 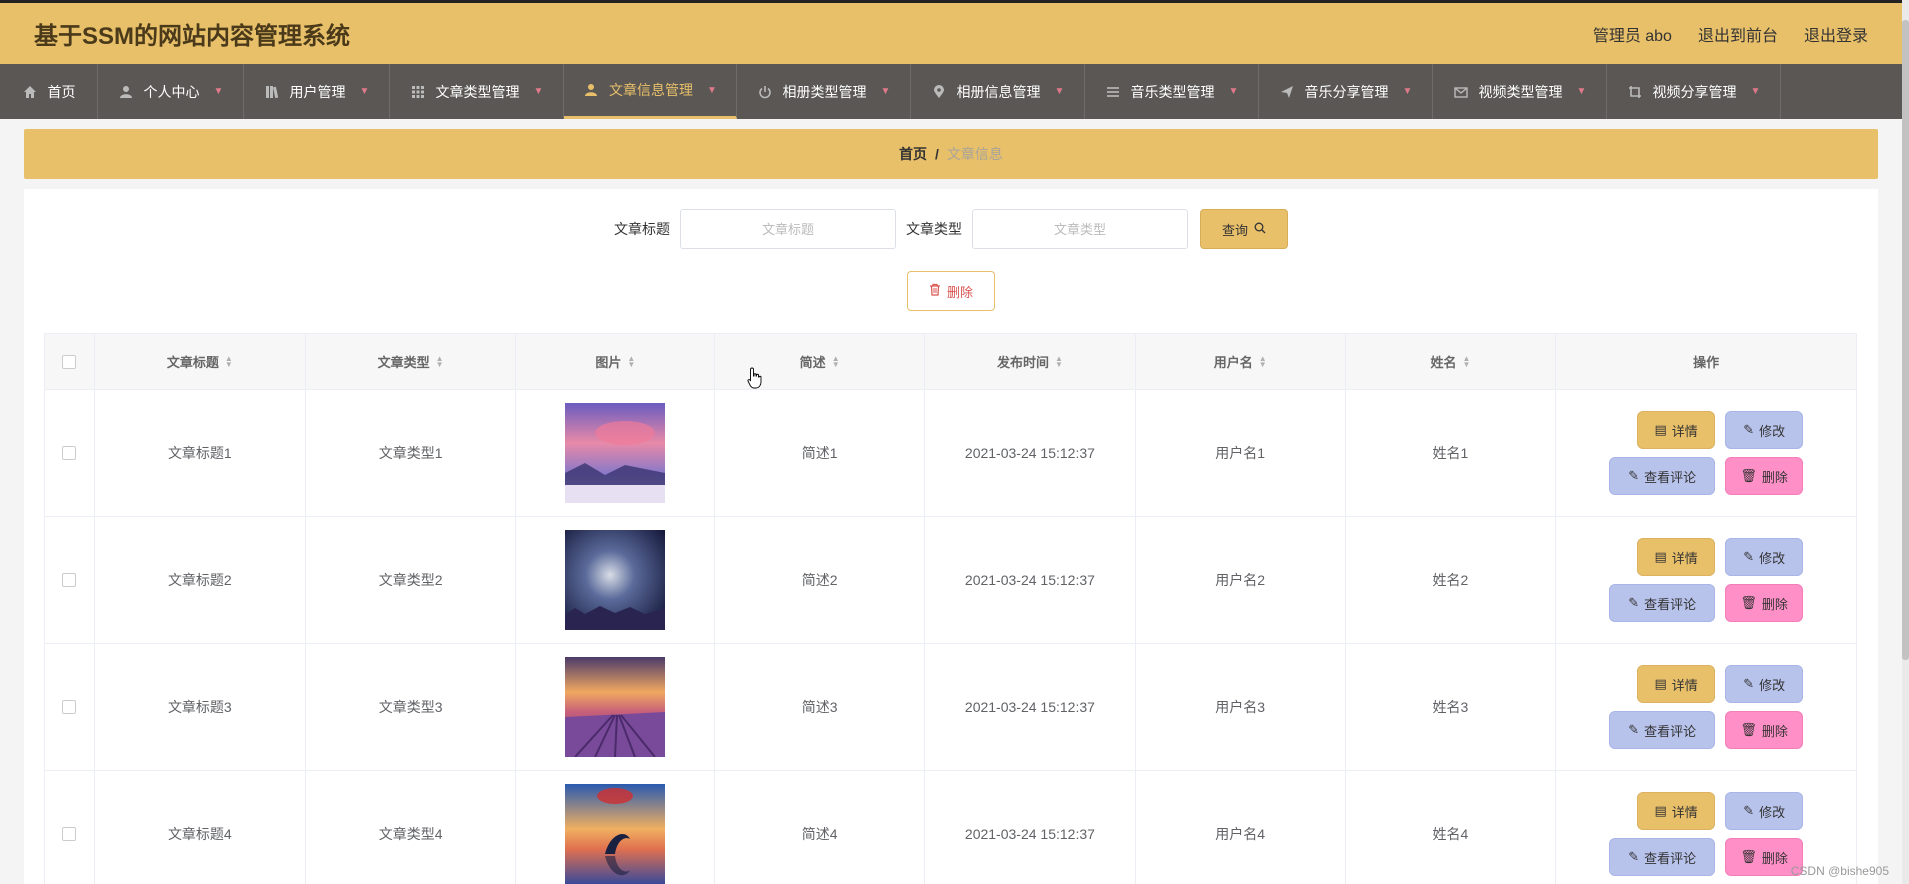 I want to click on header-username: 用户名 ▲ ▼, so click(x=1241, y=361).